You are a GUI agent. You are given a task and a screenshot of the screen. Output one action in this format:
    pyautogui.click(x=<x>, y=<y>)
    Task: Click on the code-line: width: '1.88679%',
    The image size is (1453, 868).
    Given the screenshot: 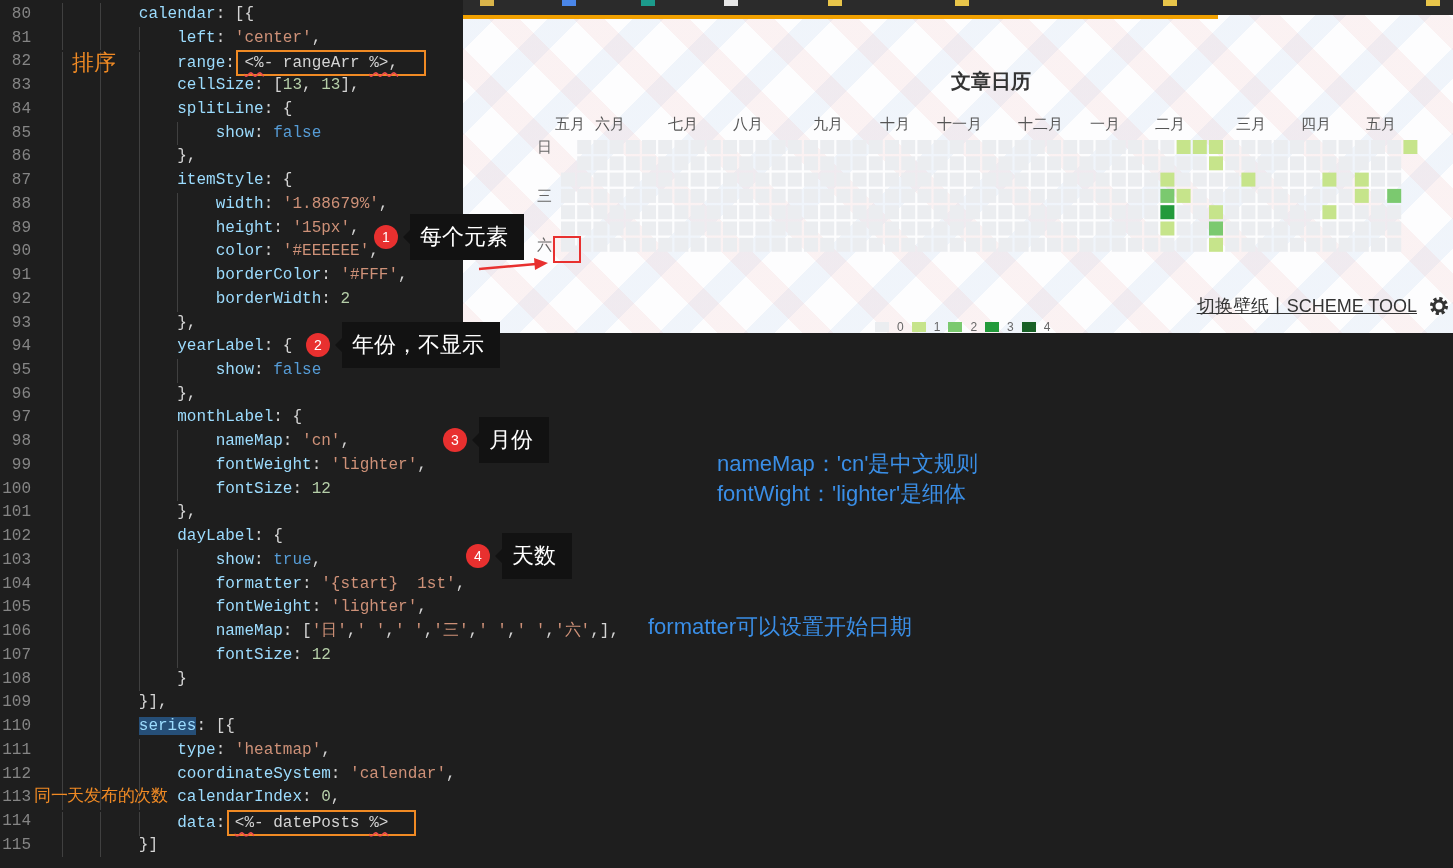 What is the action you would take?
    pyautogui.click(x=225, y=204)
    